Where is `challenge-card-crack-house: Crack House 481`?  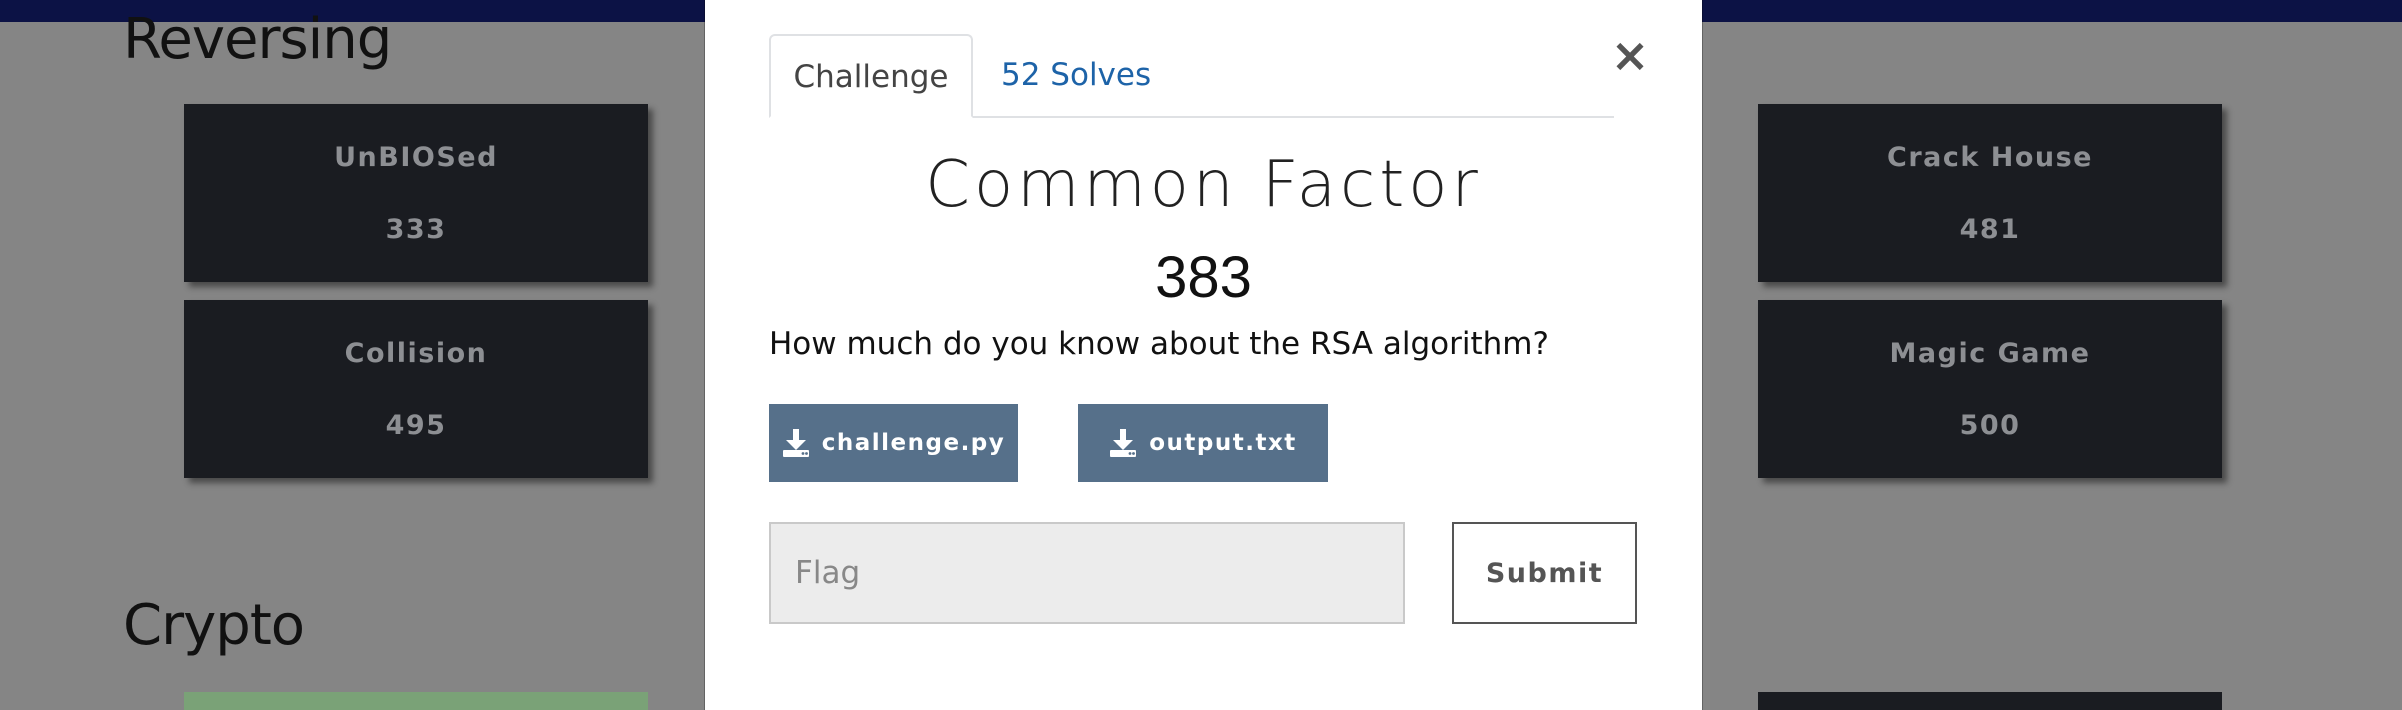 challenge-card-crack-house: Crack House 481 is located at coordinates (1990, 193).